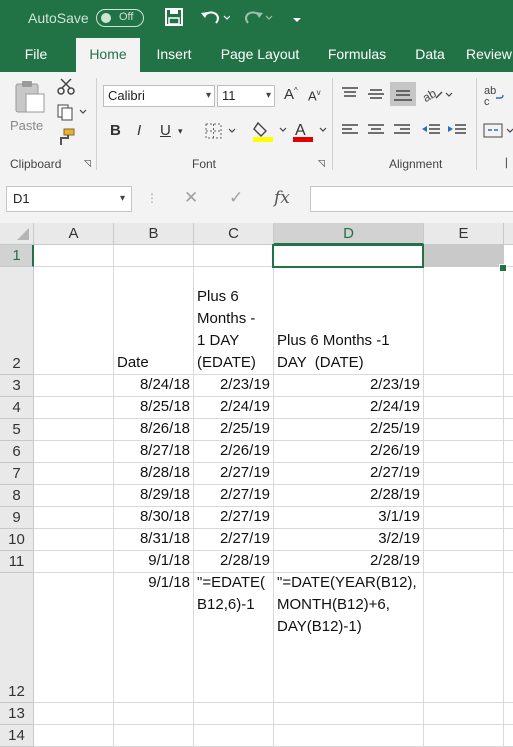 This screenshot has height=747, width=513. I want to click on row-header-8: 8, so click(17, 496).